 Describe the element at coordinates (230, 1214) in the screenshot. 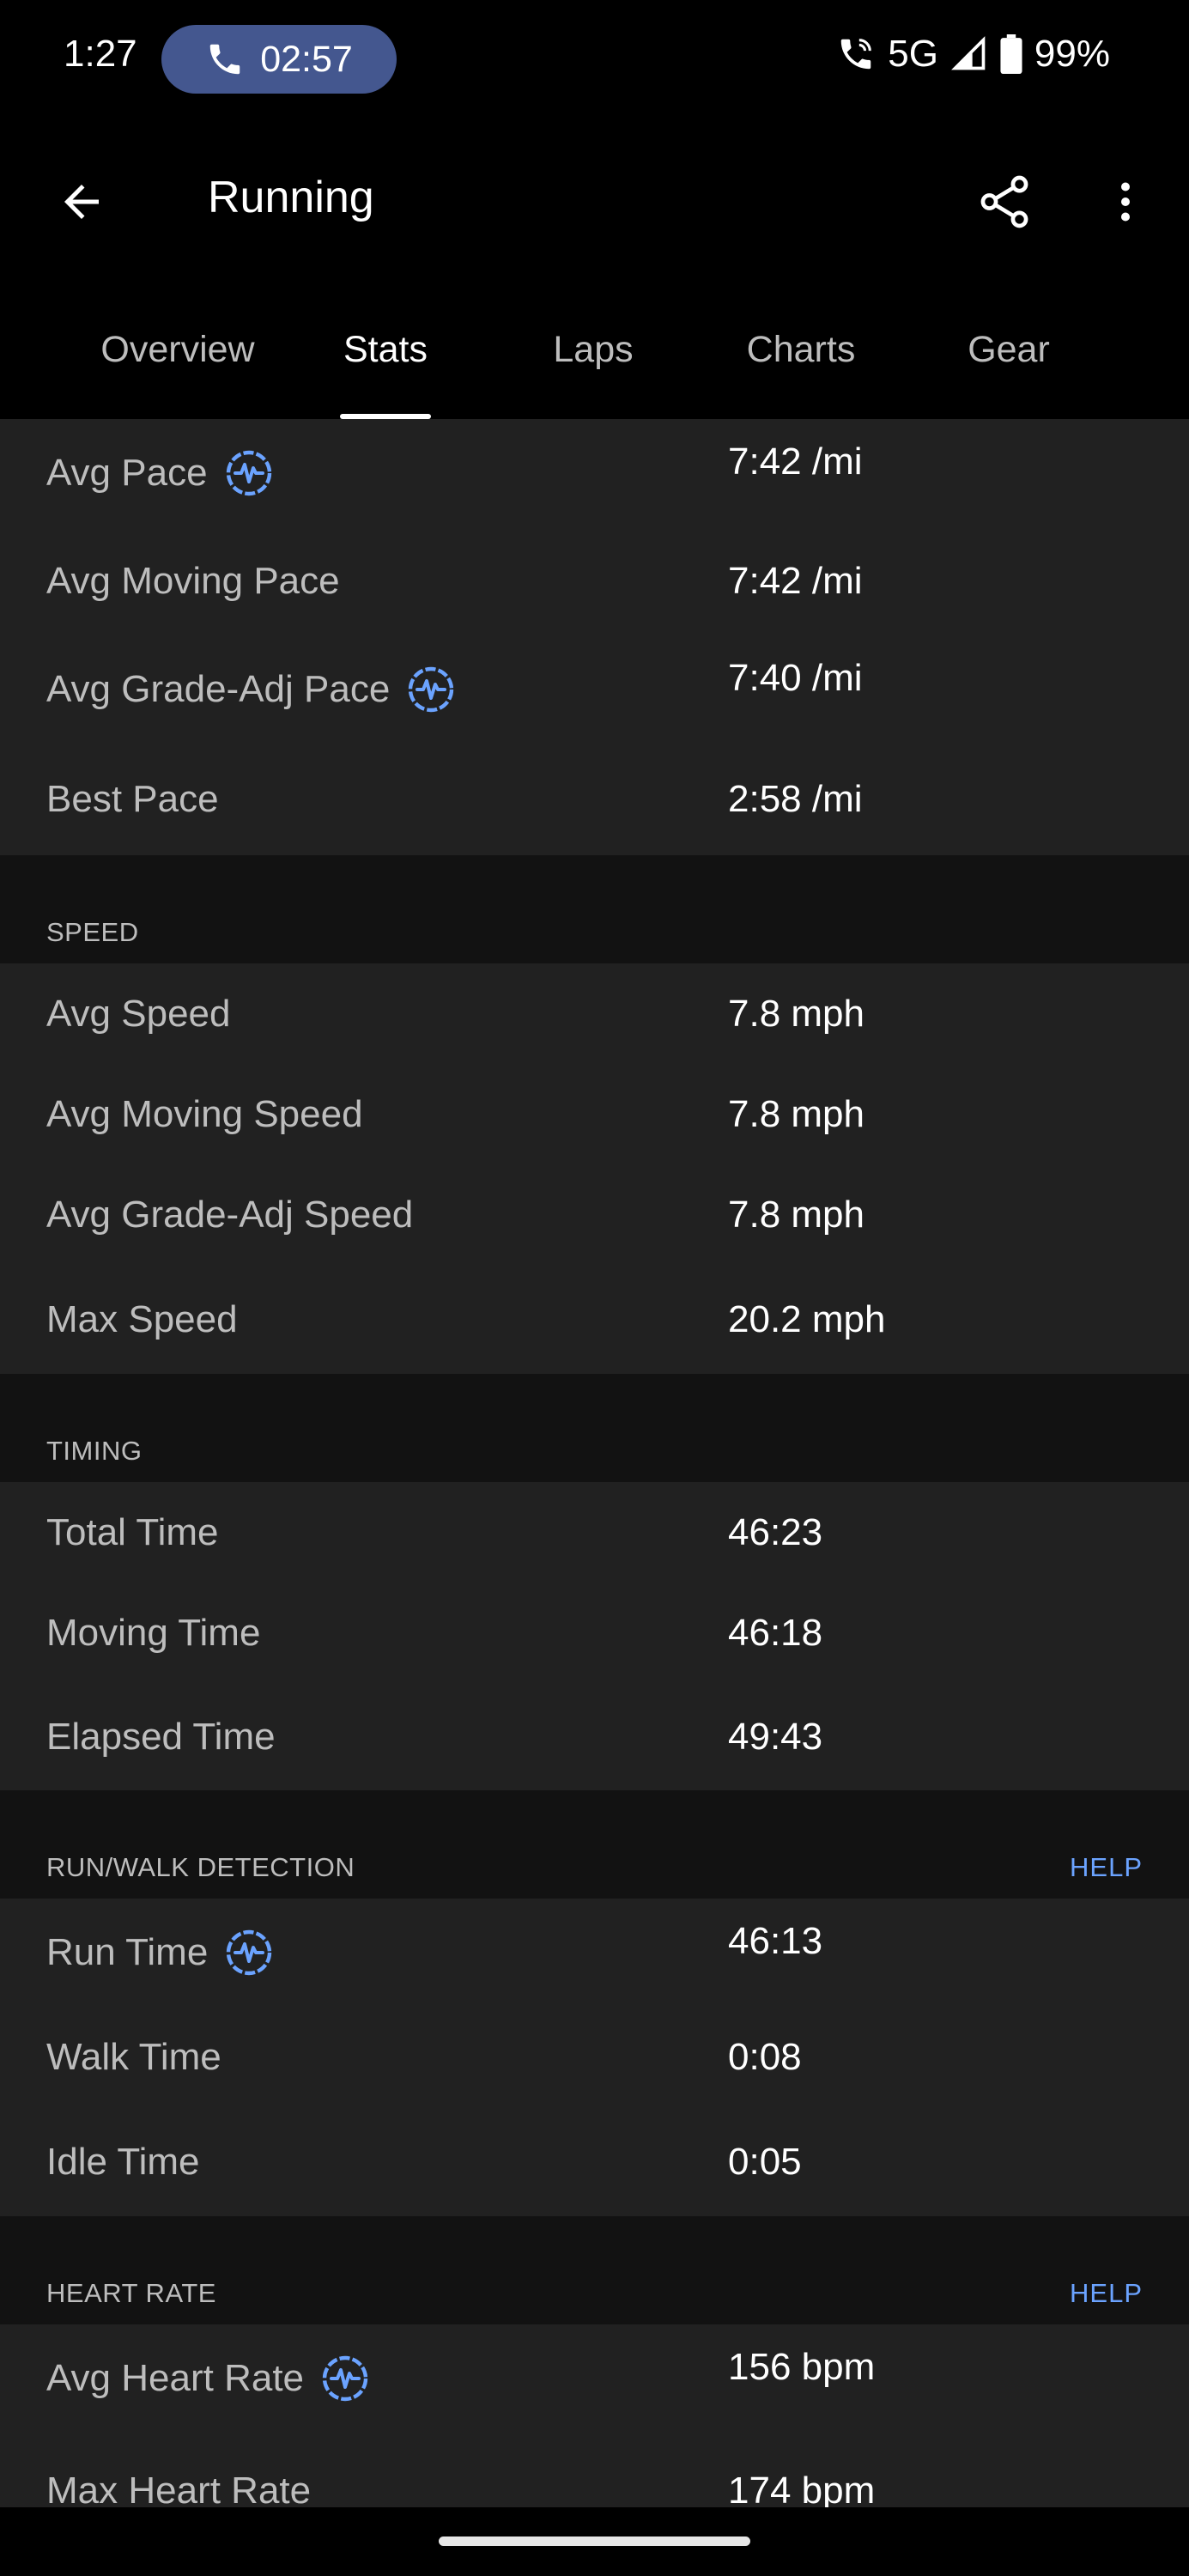

I see `stat-label: Avg Grade-Adj Speed` at that location.